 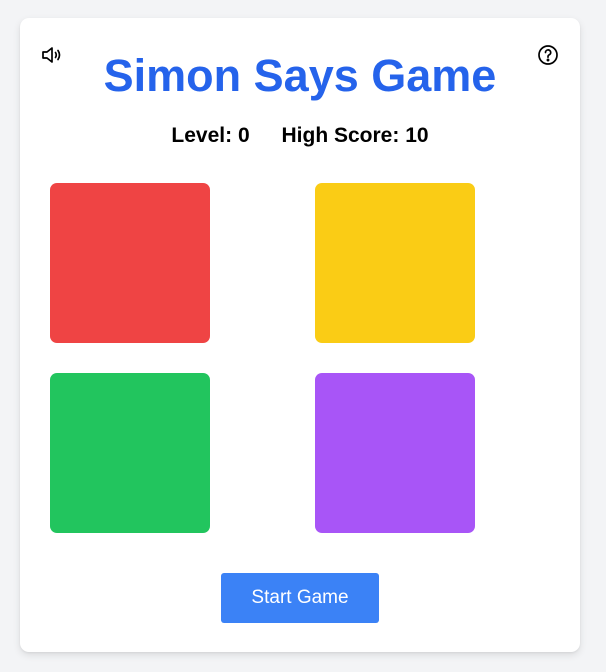 I want to click on high-score-value: 10, so click(x=417, y=135).